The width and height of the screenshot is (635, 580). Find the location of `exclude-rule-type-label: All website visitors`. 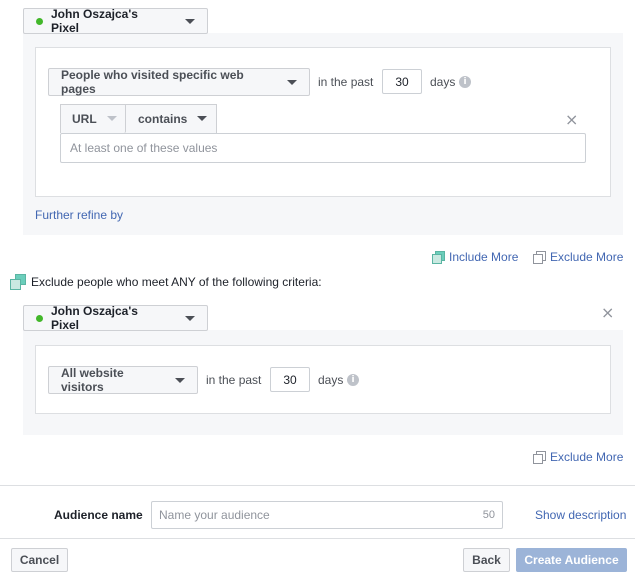

exclude-rule-type-label: All website visitors is located at coordinates (92, 380).